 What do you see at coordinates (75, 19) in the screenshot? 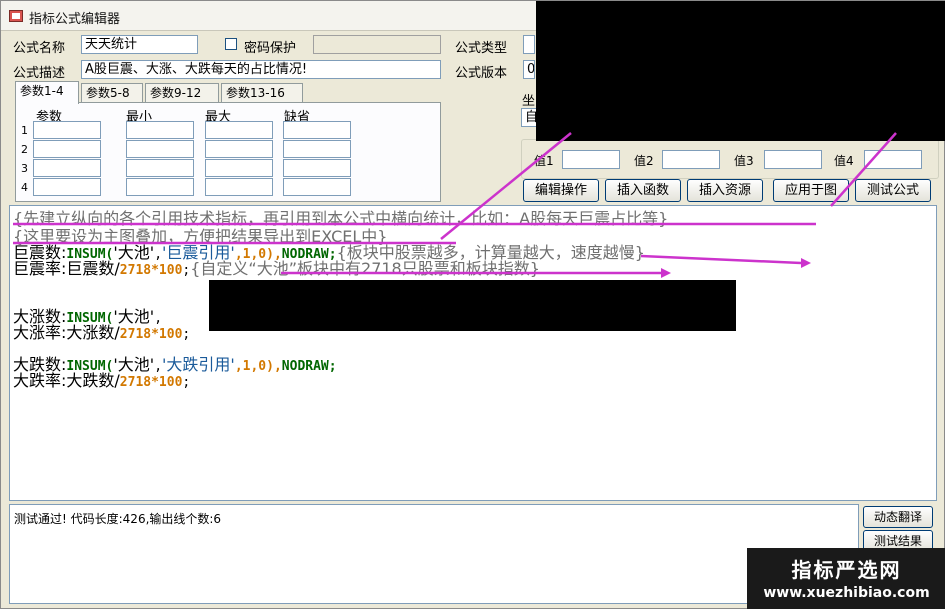
I see `window-title: 指标公式编辑器` at bounding box center [75, 19].